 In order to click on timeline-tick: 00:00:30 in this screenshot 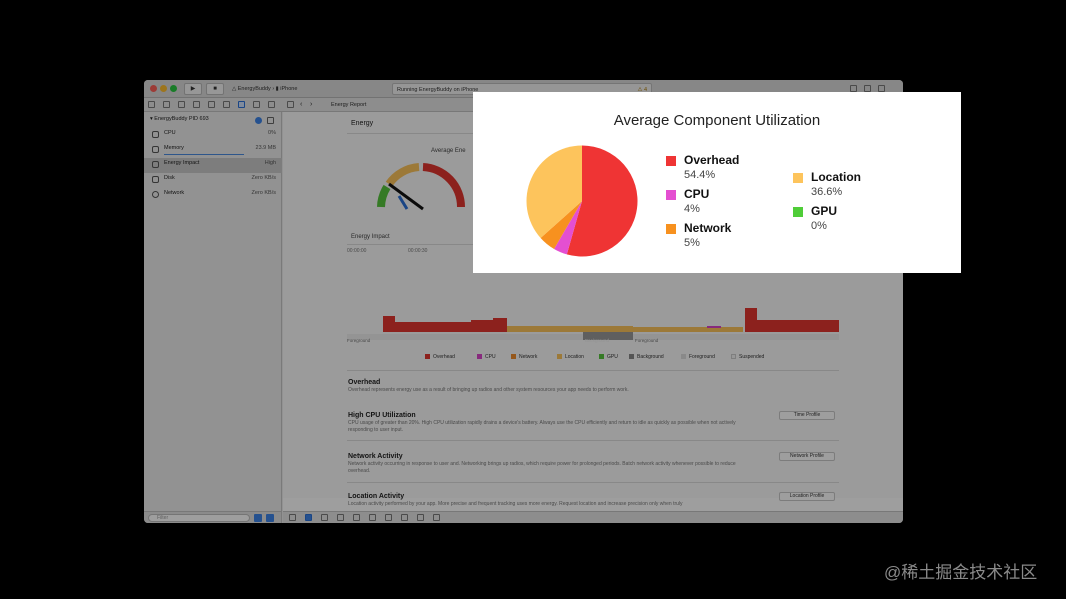, I will do `click(418, 251)`.